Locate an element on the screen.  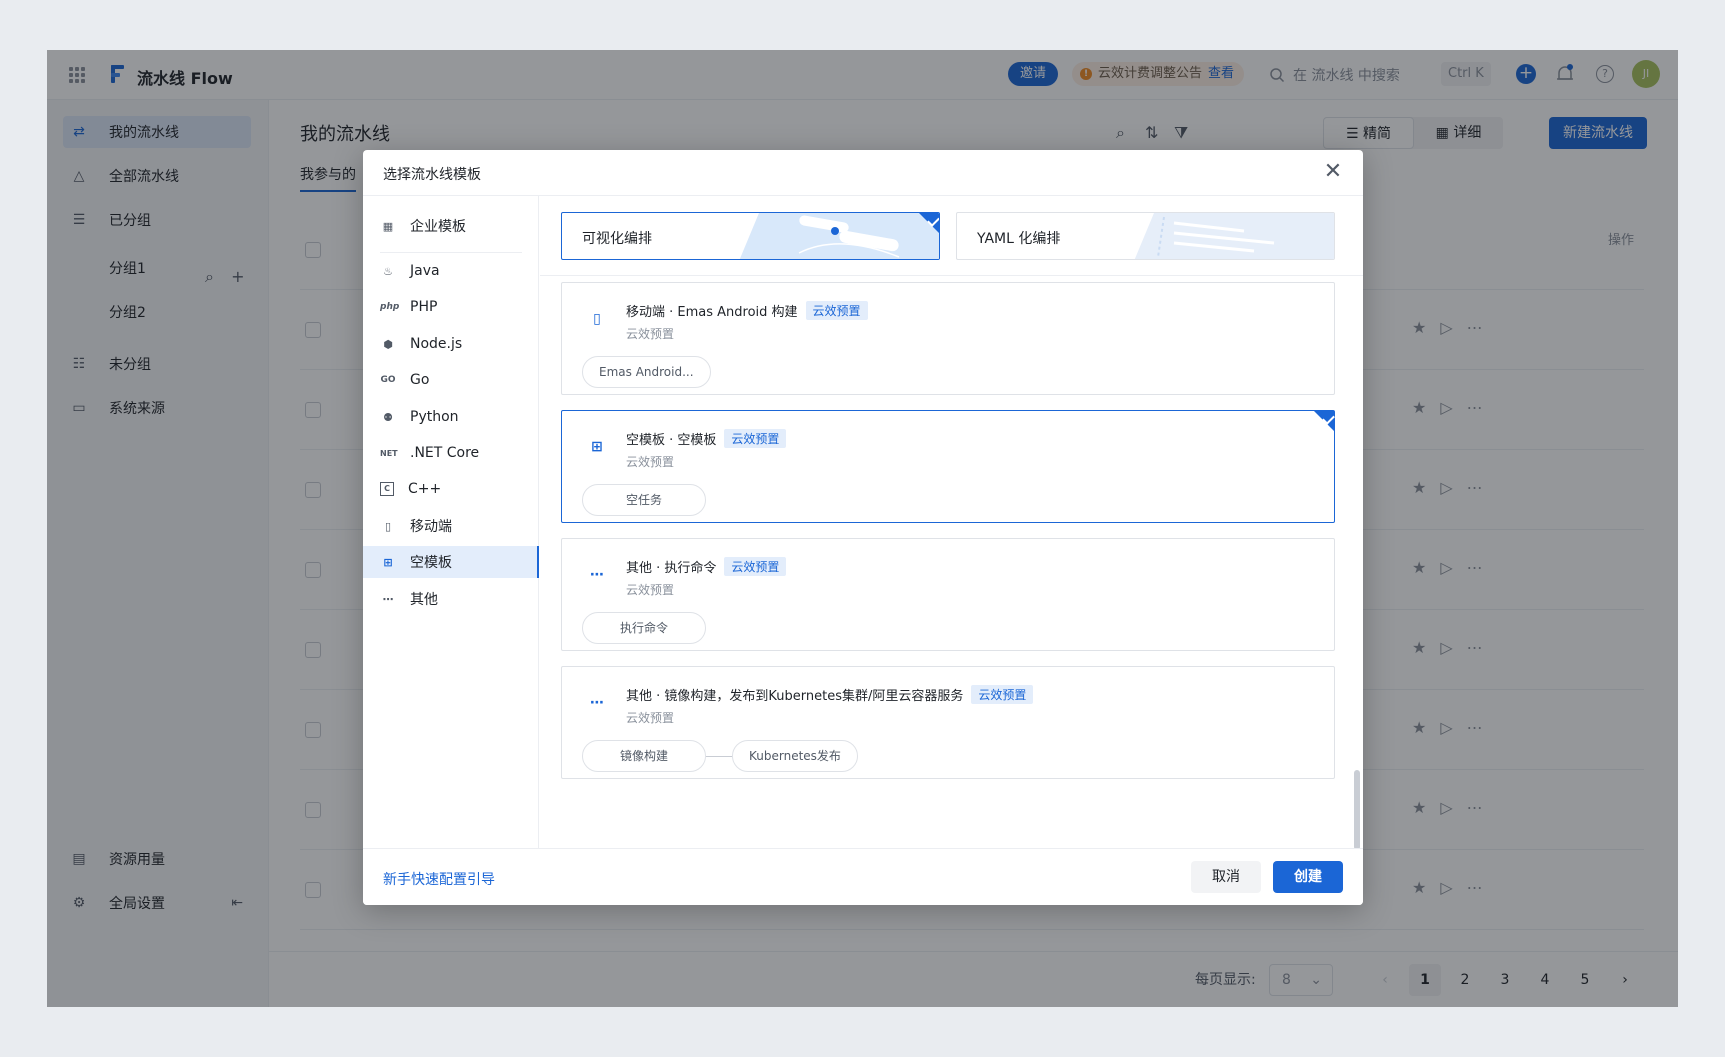
category-label: 企业模板 is located at coordinates (438, 227).